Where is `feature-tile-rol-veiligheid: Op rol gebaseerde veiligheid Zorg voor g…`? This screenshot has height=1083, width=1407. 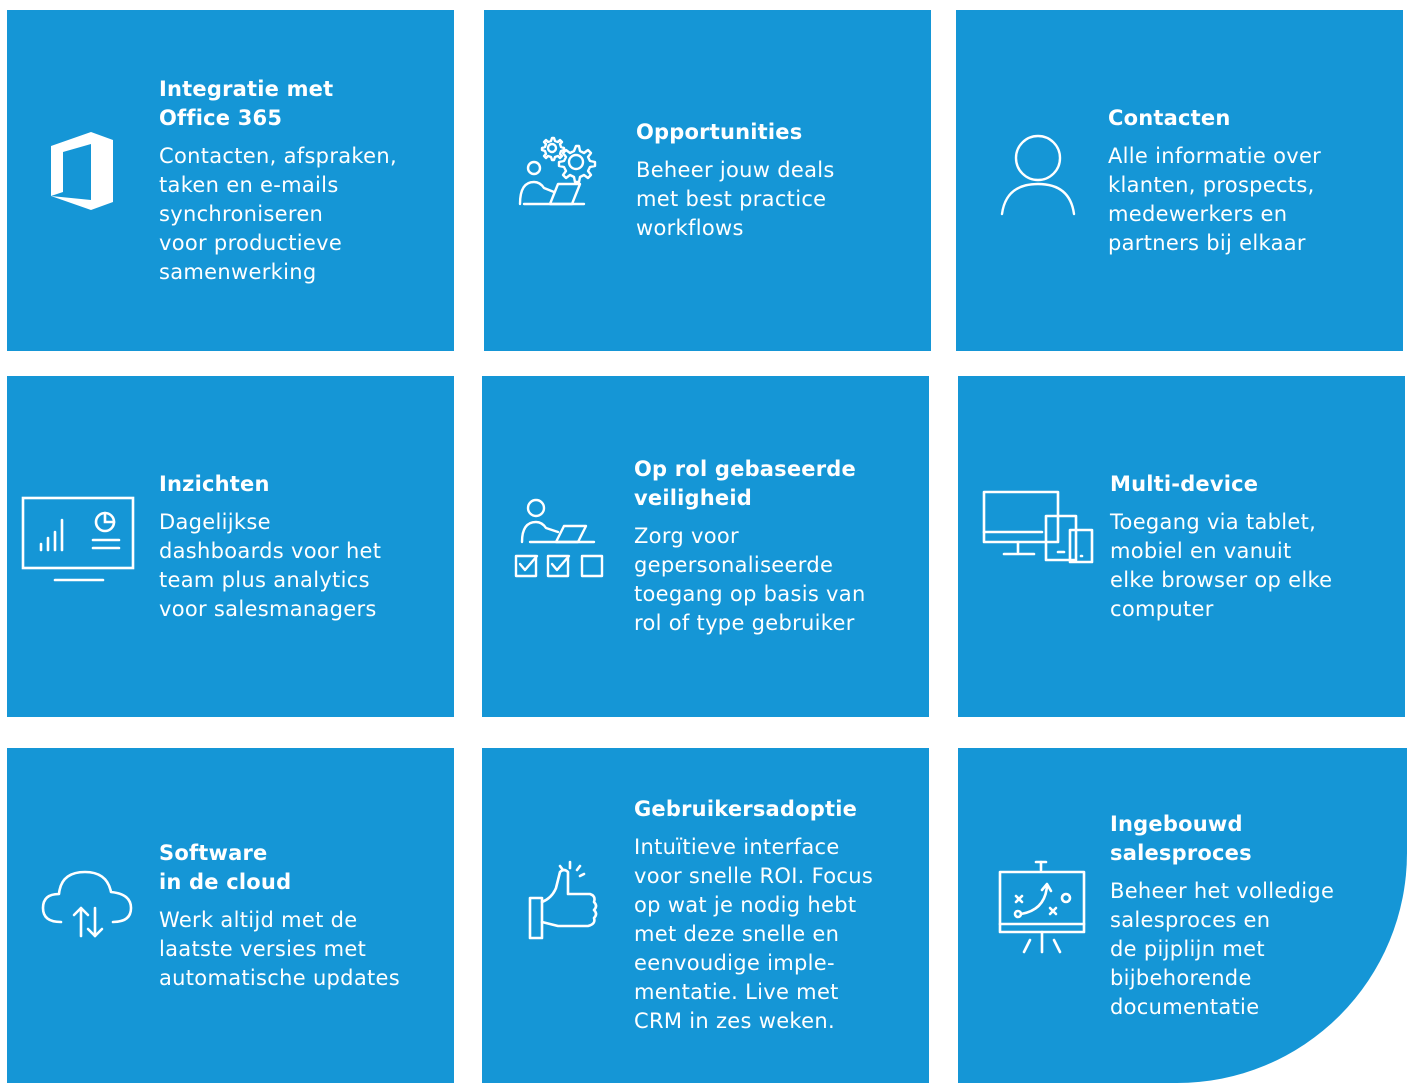
feature-tile-rol-veiligheid: Op rol gebaseerde veiligheid Zorg voor g… is located at coordinates (705, 546).